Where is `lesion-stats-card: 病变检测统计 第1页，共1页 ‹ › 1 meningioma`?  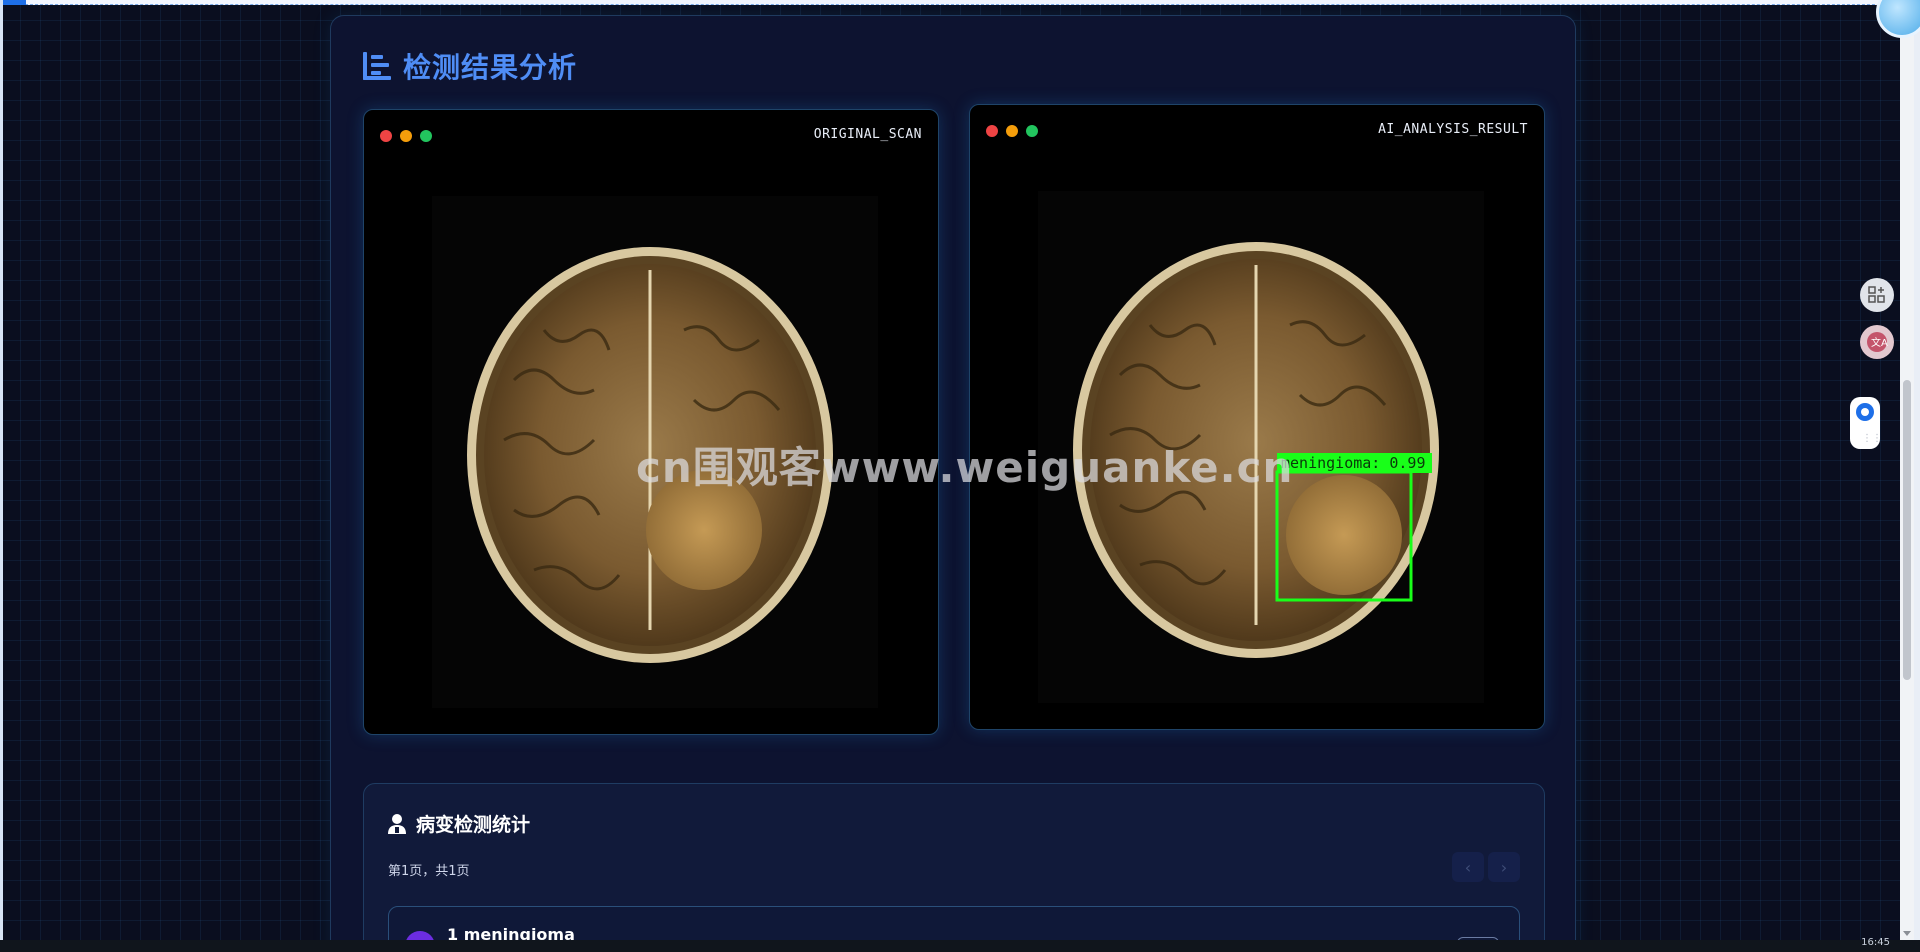
lesion-stats-card: 病变检测统计 第1页，共1页 ‹ › 1 meningioma is located at coordinates (954, 867).